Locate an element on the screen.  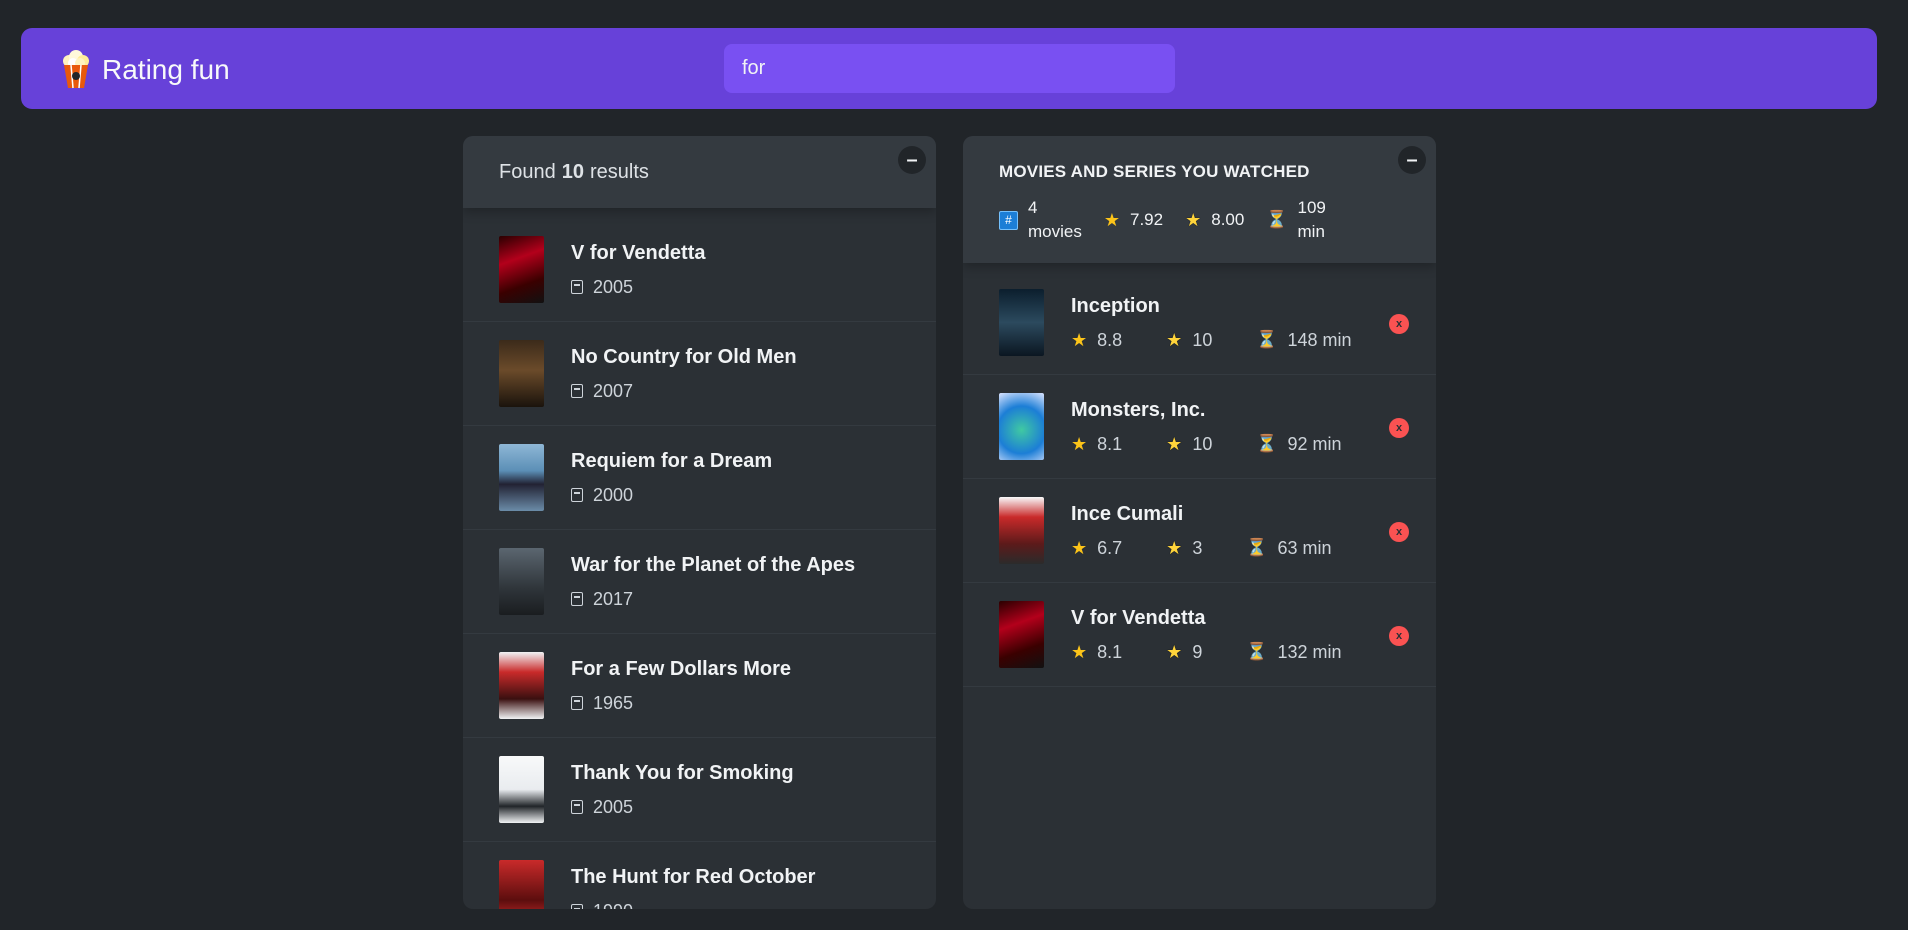
results-collapse-button: – is located at coordinates (912, 160).